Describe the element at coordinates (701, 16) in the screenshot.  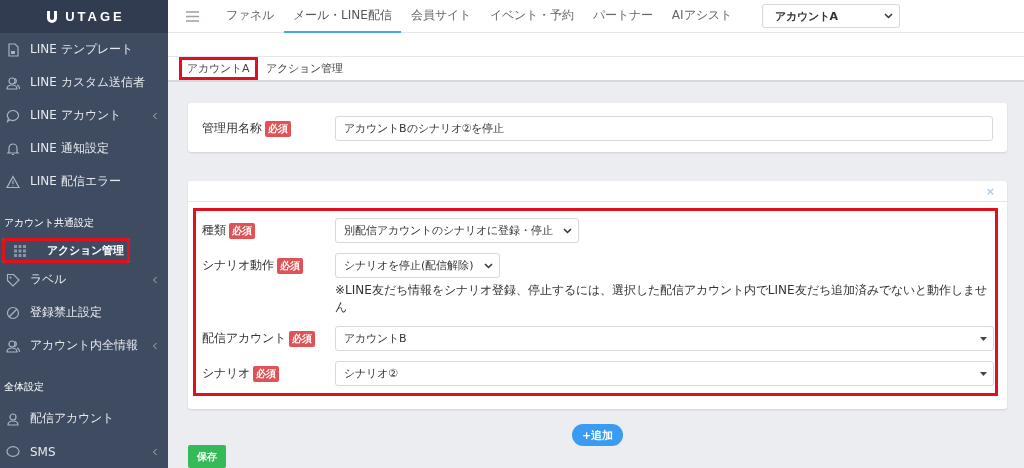
I see `nav-tab: AIアシスト` at that location.